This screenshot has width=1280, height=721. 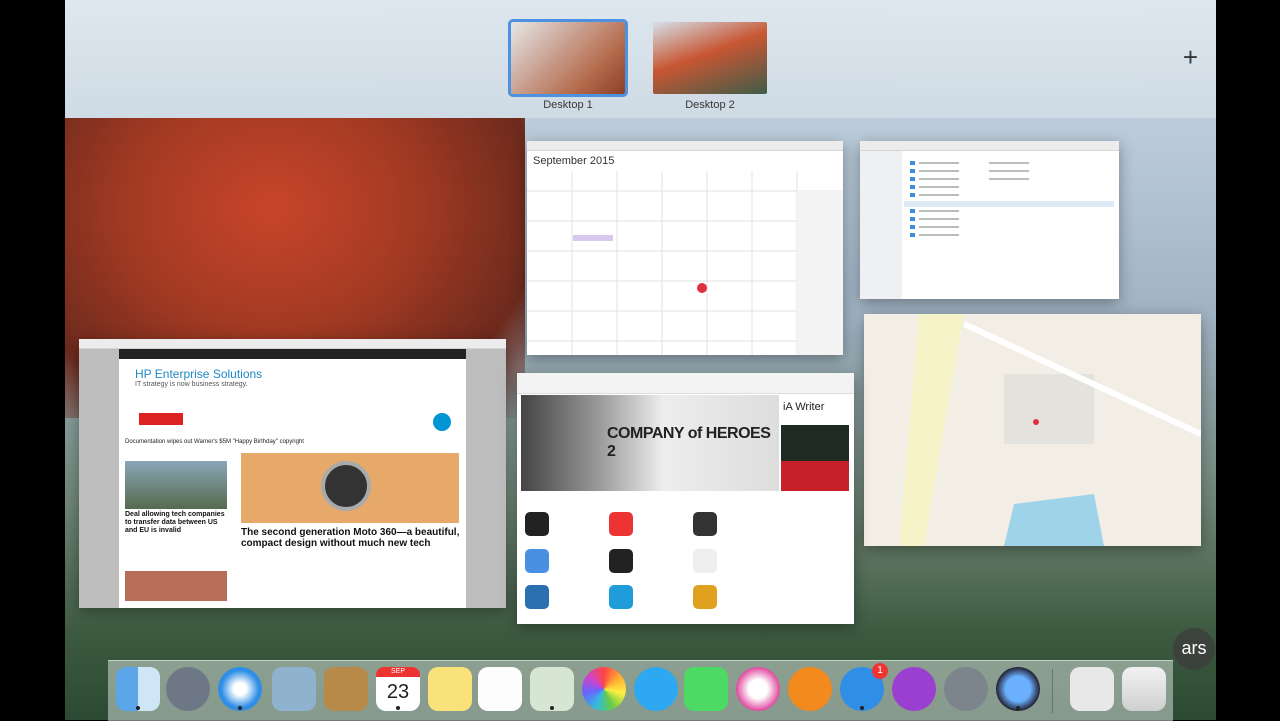 I want to click on featured-banner: COMPANY of HEROES 2, so click(x=650, y=443).